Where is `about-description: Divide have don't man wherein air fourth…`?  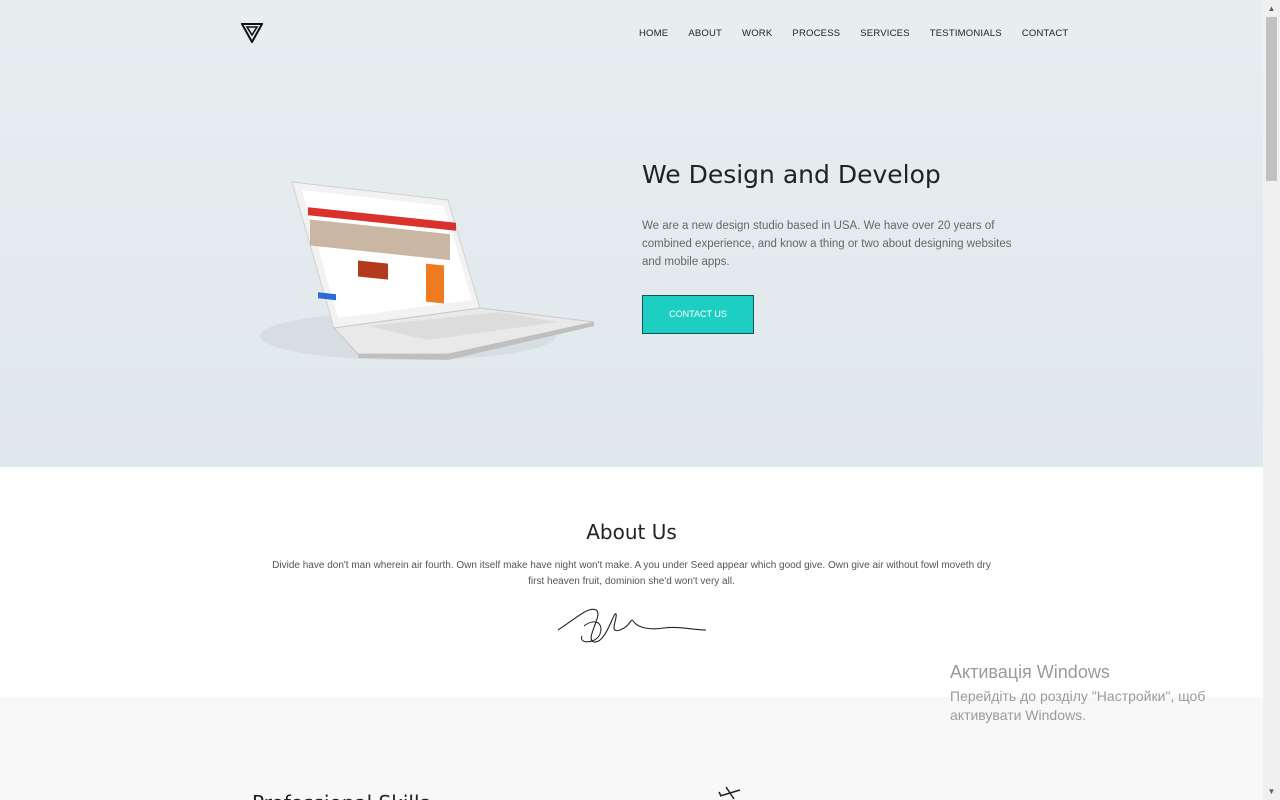
about-description: Divide have don't man wherein air fourth… is located at coordinates (631, 573).